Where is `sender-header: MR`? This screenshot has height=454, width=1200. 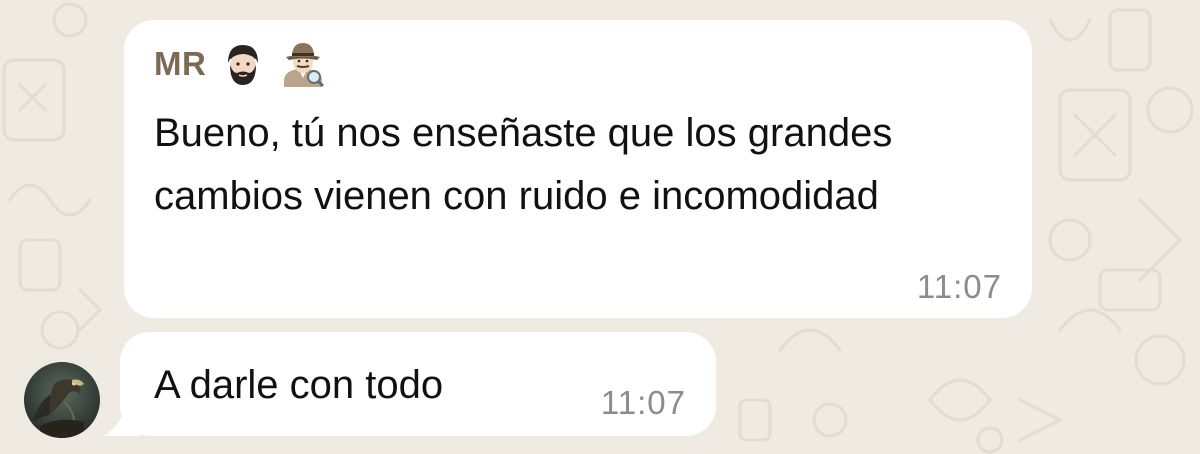 sender-header: MR is located at coordinates (240, 64).